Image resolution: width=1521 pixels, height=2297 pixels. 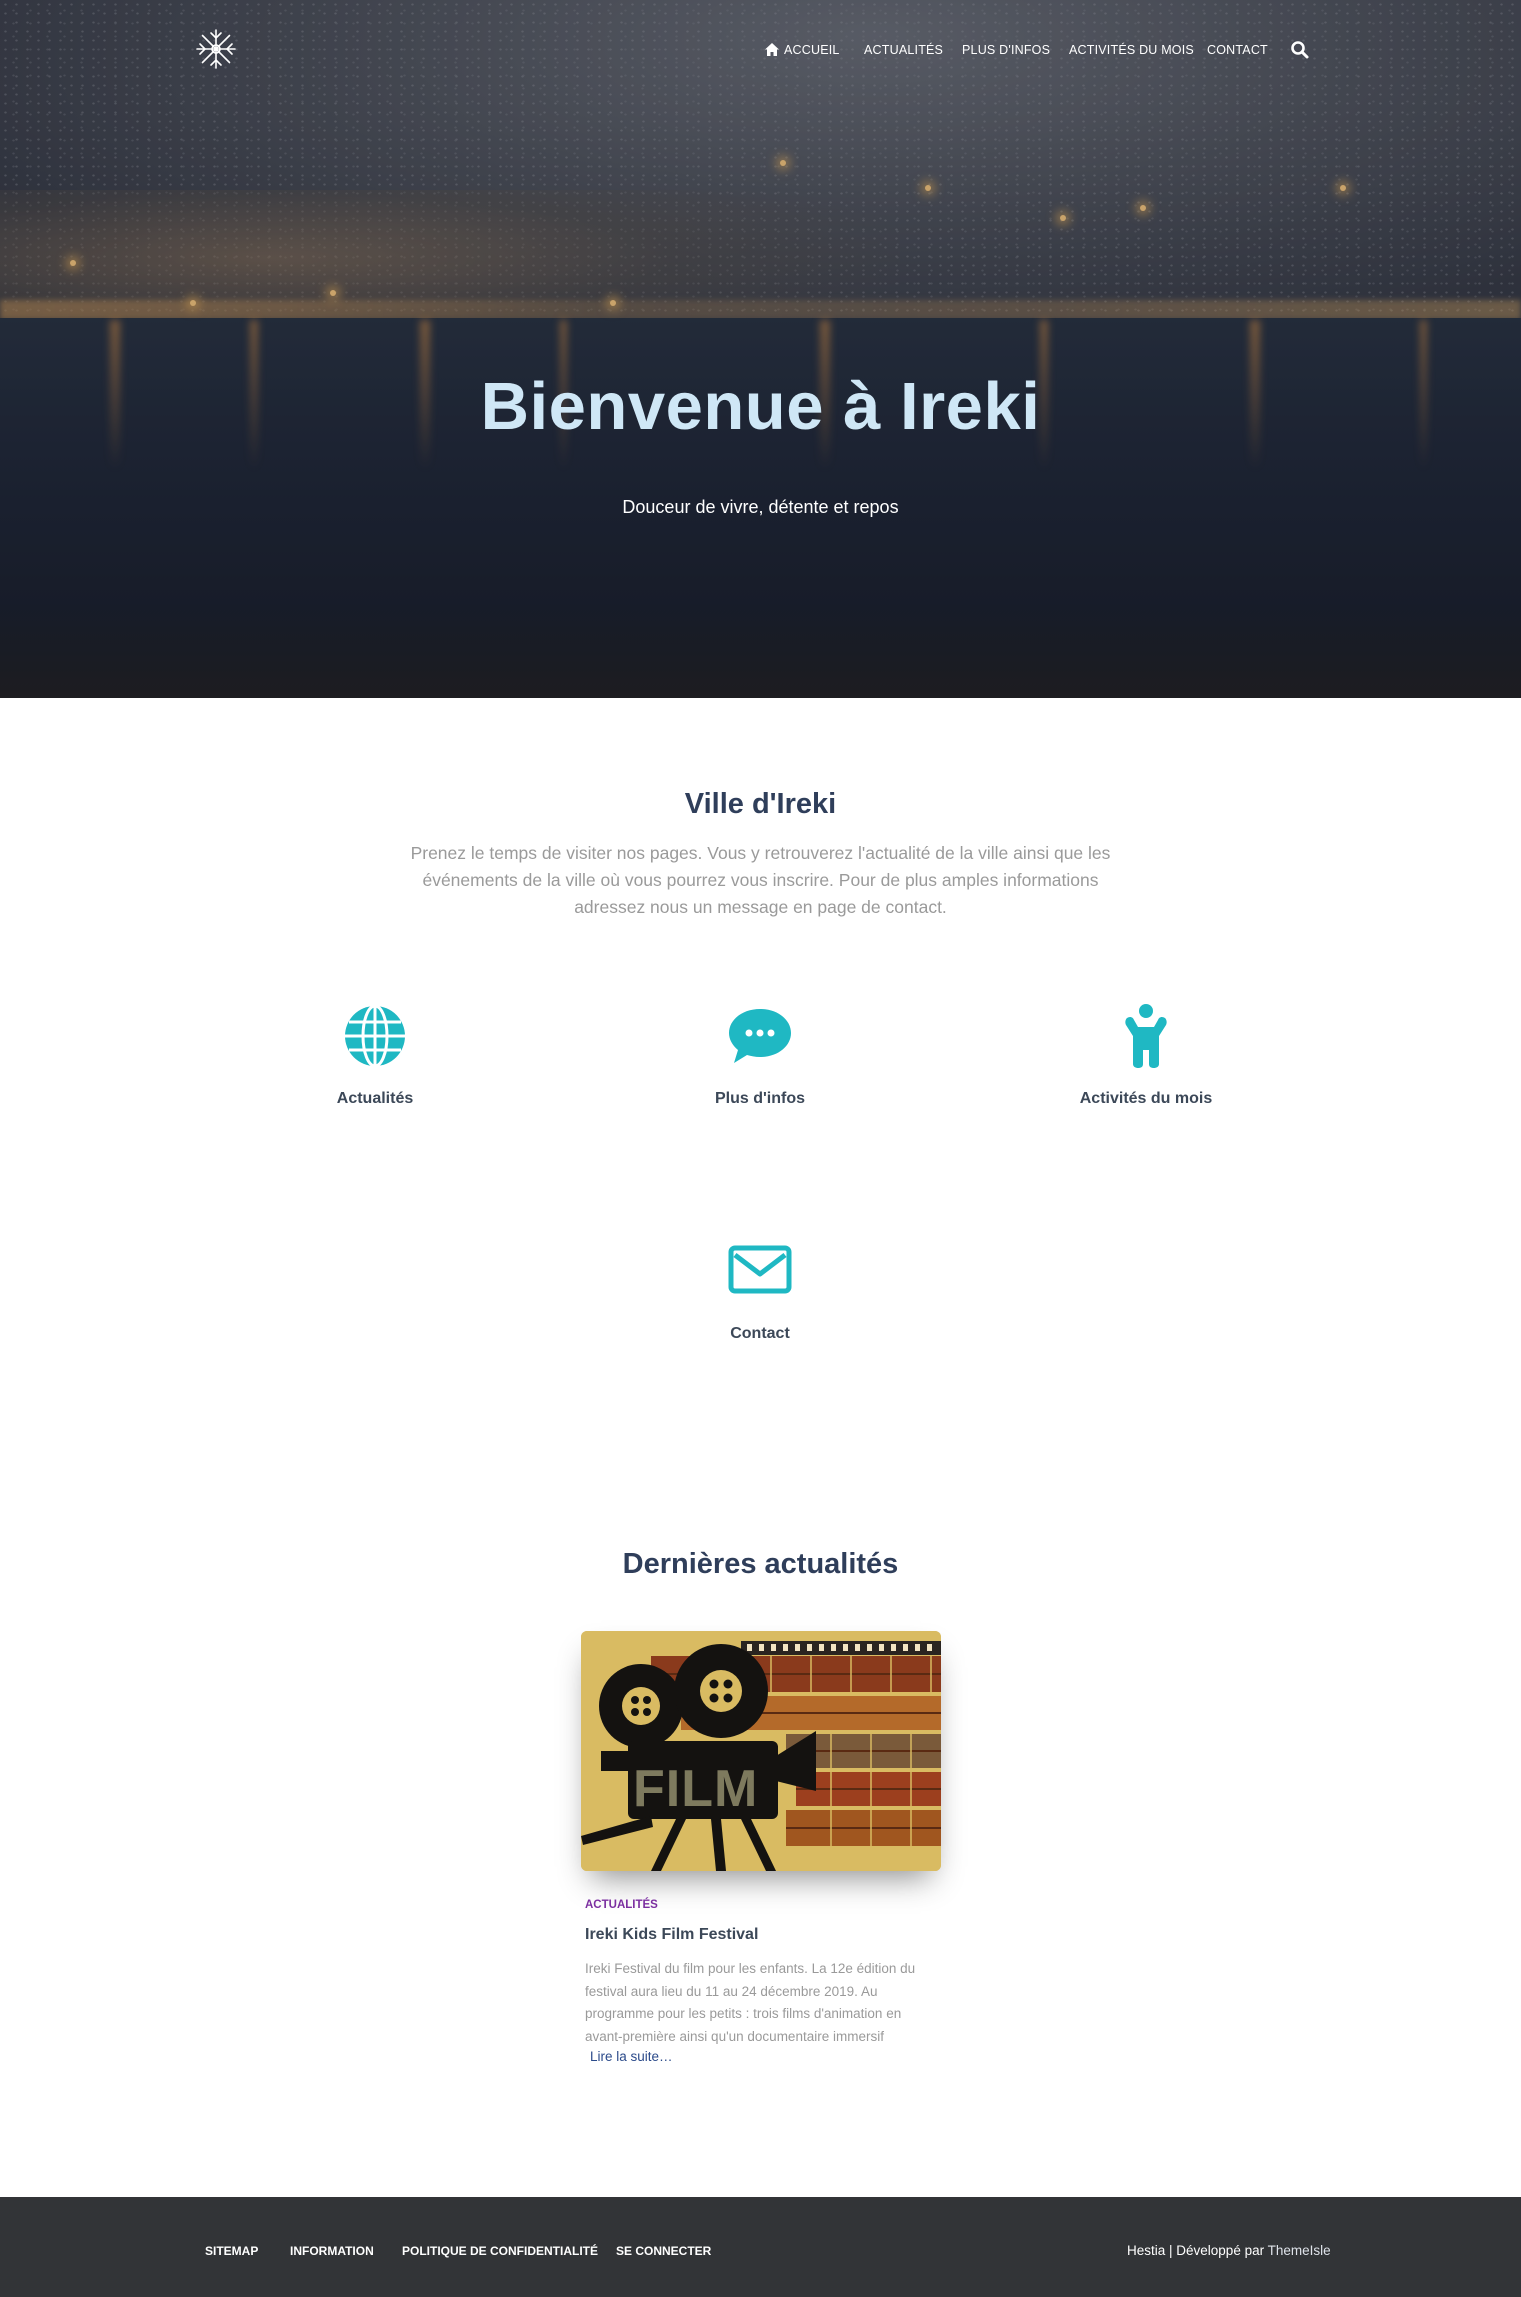 What do you see at coordinates (760, 1035) in the screenshot?
I see `speech-bubble-icon` at bounding box center [760, 1035].